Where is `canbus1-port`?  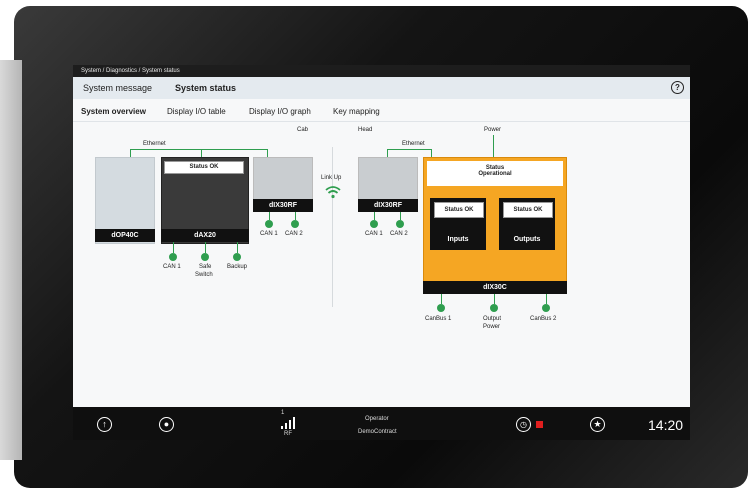
canbus1-port is located at coordinates (441, 308).